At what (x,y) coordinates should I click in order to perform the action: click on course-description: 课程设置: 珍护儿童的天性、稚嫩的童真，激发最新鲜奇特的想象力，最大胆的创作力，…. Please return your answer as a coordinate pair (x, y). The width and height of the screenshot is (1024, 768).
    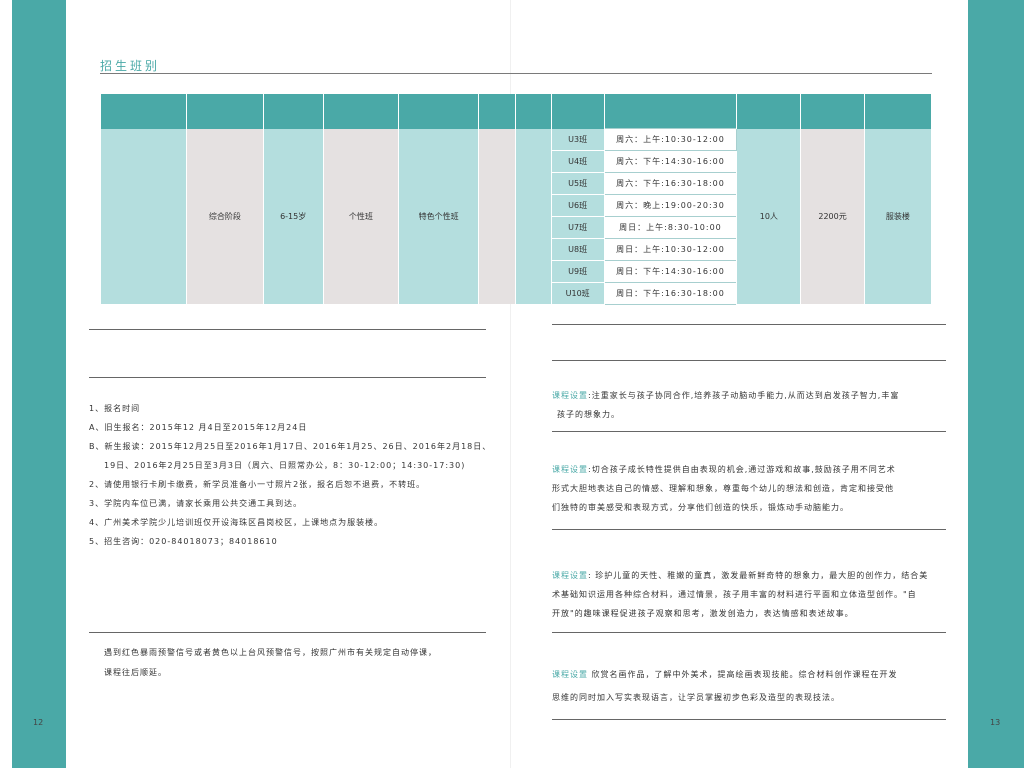
    Looking at the image, I should click on (749, 594).